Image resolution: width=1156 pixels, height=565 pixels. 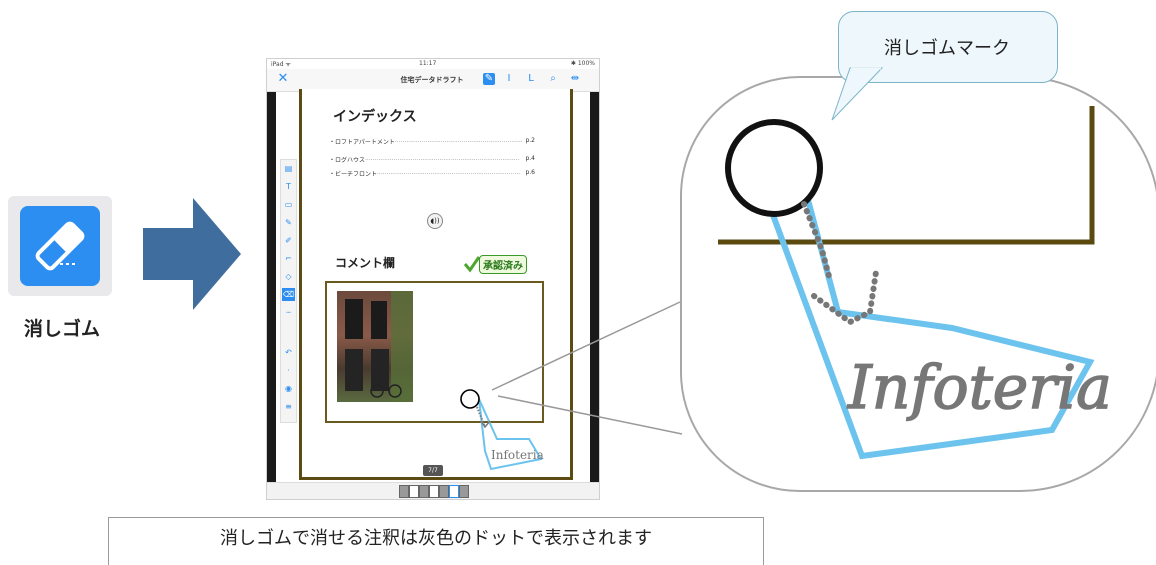 I want to click on thumbnail-strip, so click(x=433, y=490).